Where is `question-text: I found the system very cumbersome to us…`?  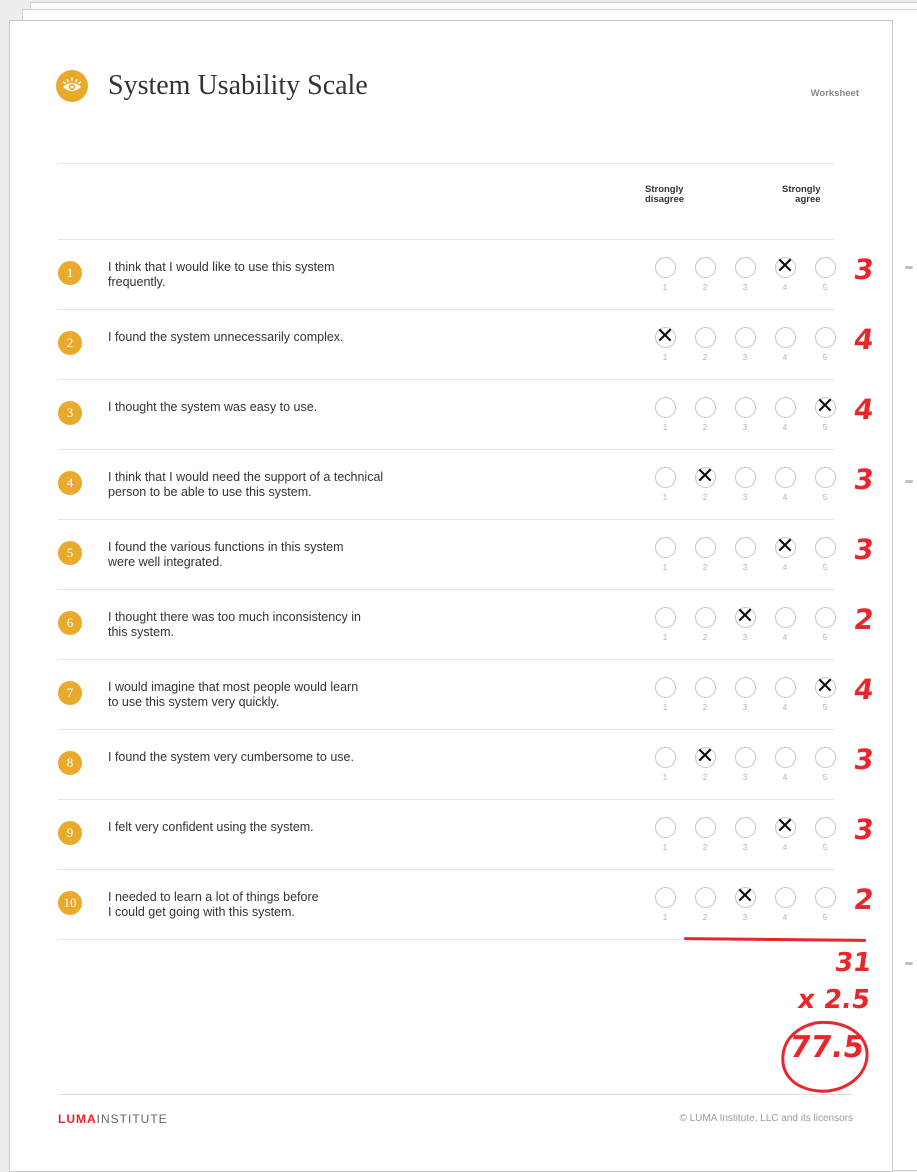
question-text: I found the system very cumbersome to us… is located at coordinates (231, 757).